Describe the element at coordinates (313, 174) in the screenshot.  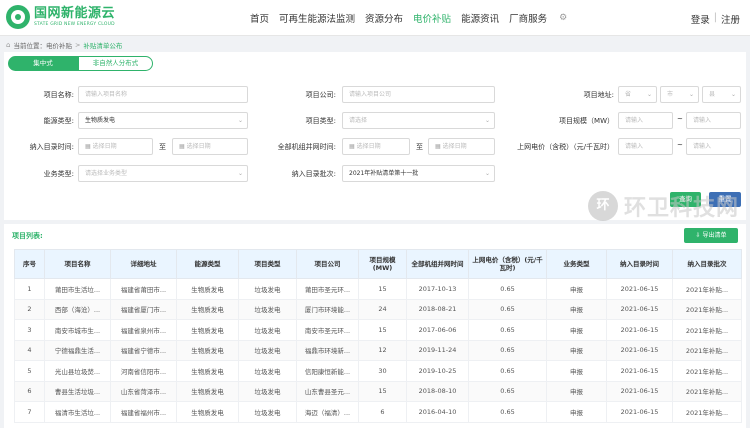
I see `catalog-batch-label: 纳入目录批次:` at that location.